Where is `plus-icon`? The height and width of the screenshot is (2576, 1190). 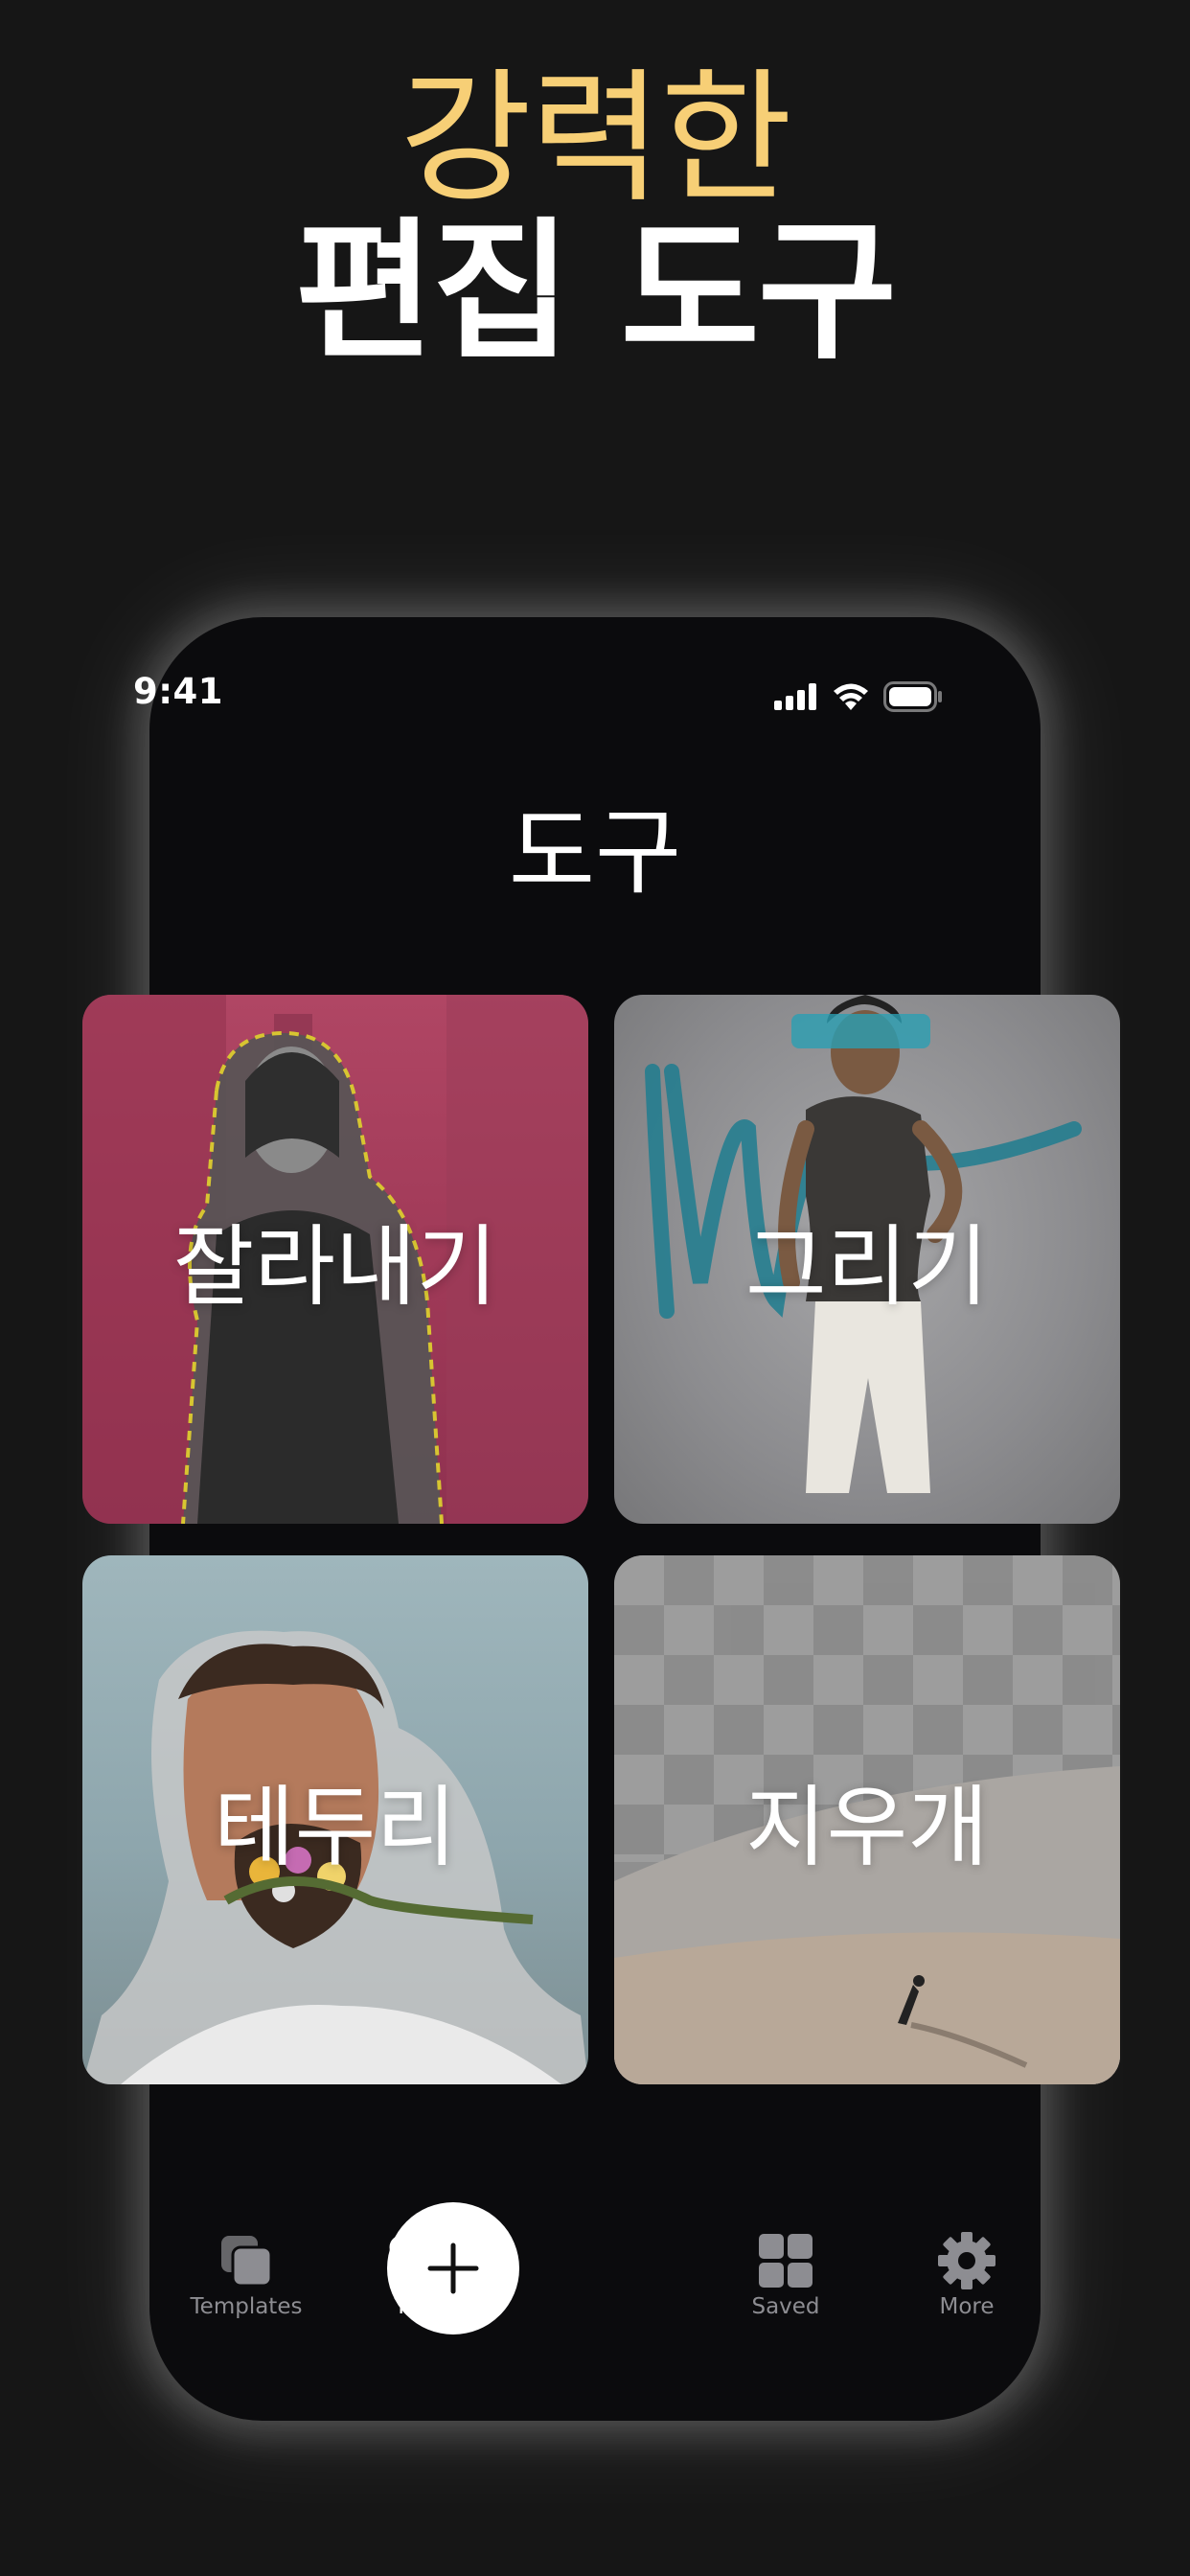 plus-icon is located at coordinates (453, 2268).